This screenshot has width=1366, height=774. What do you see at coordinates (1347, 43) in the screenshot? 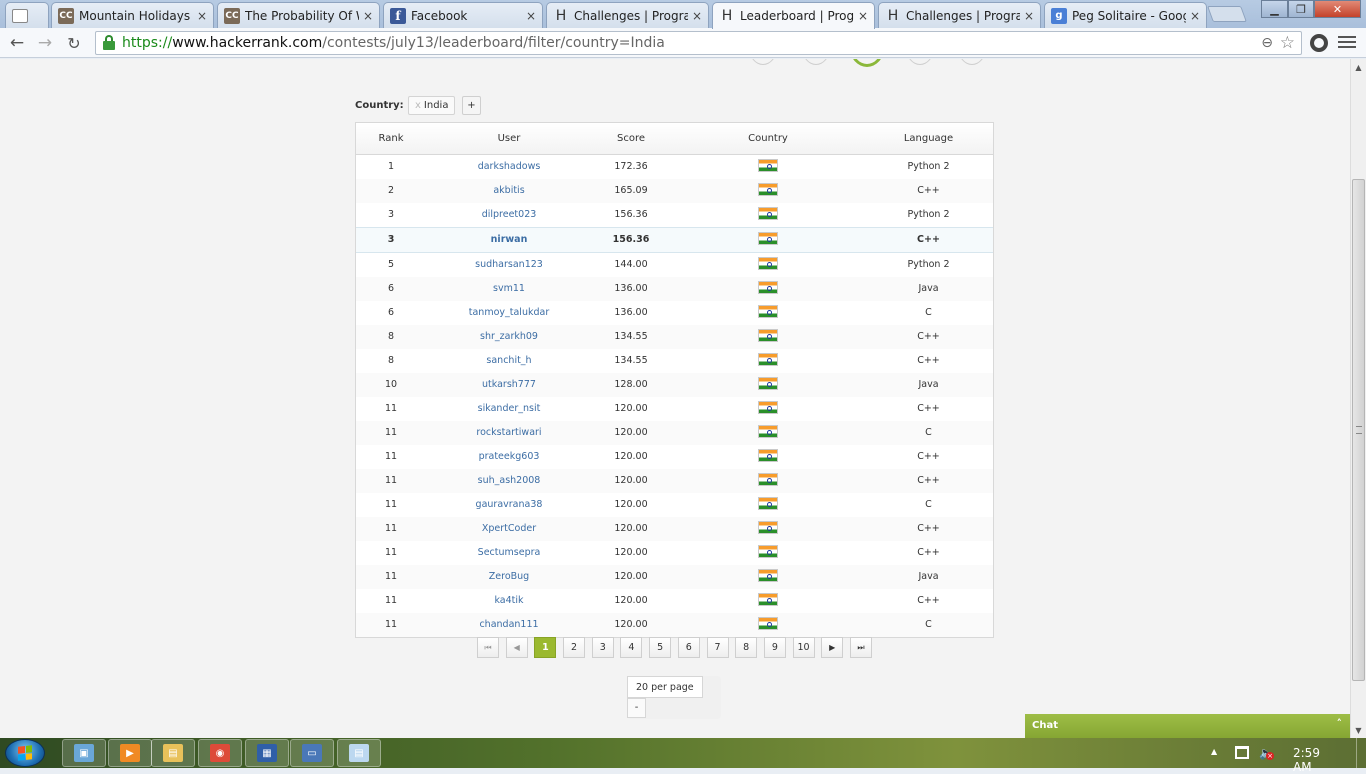
I see `chrome-menu-icon` at bounding box center [1347, 43].